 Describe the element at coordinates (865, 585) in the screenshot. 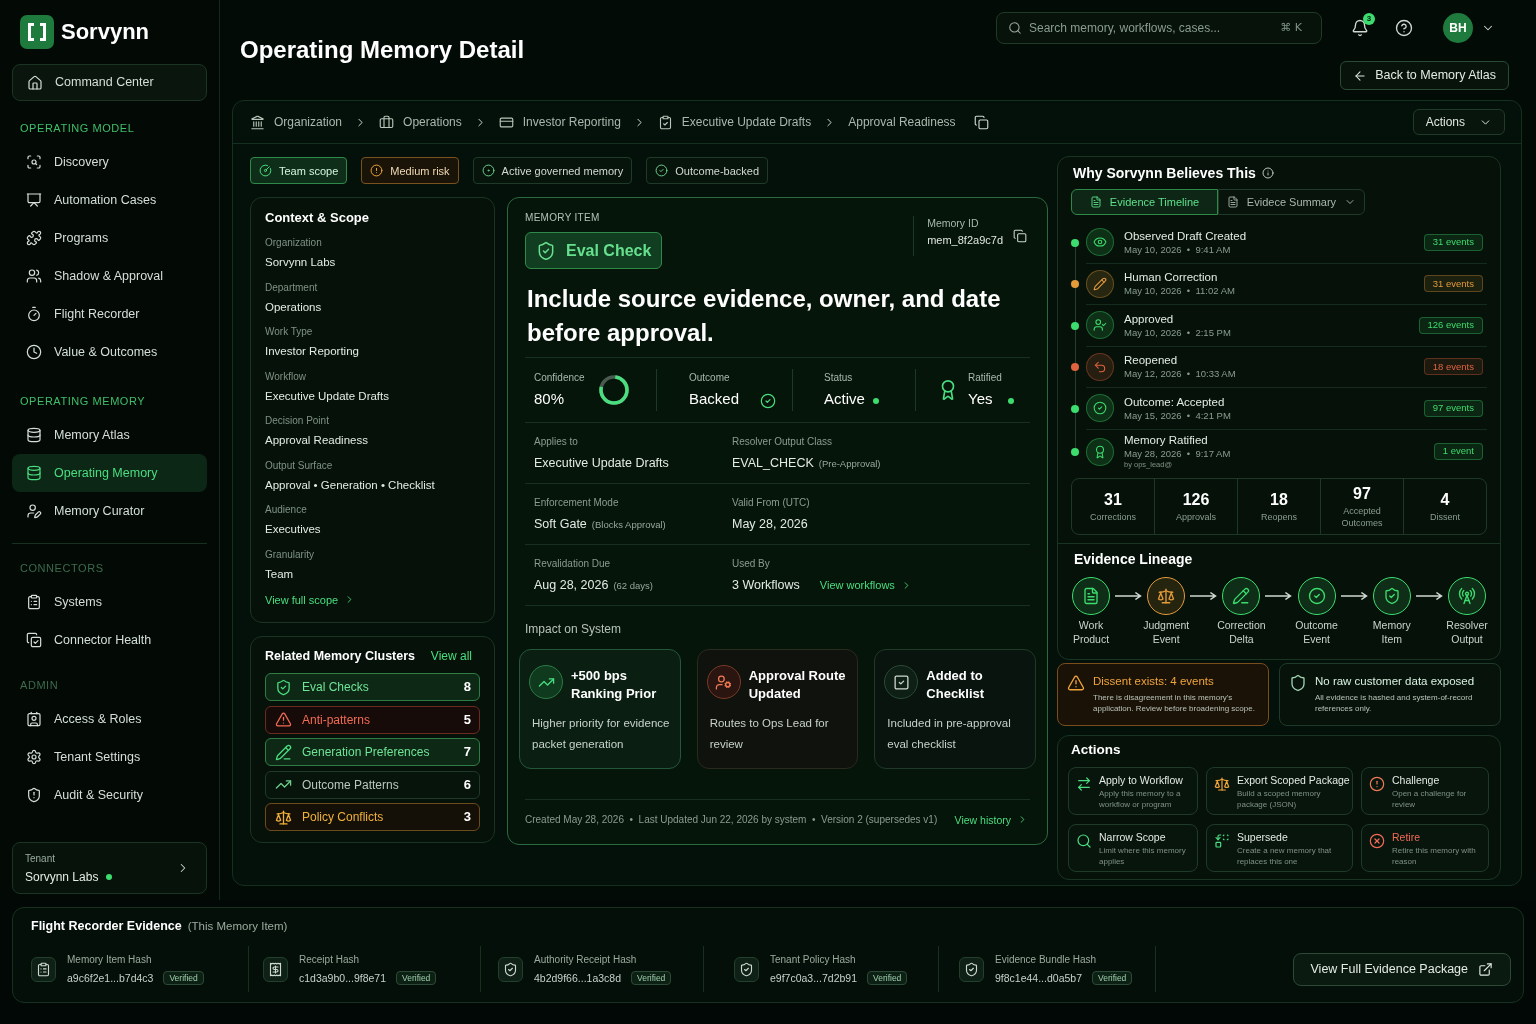

I see `view-workflows-link: View workflows` at that location.